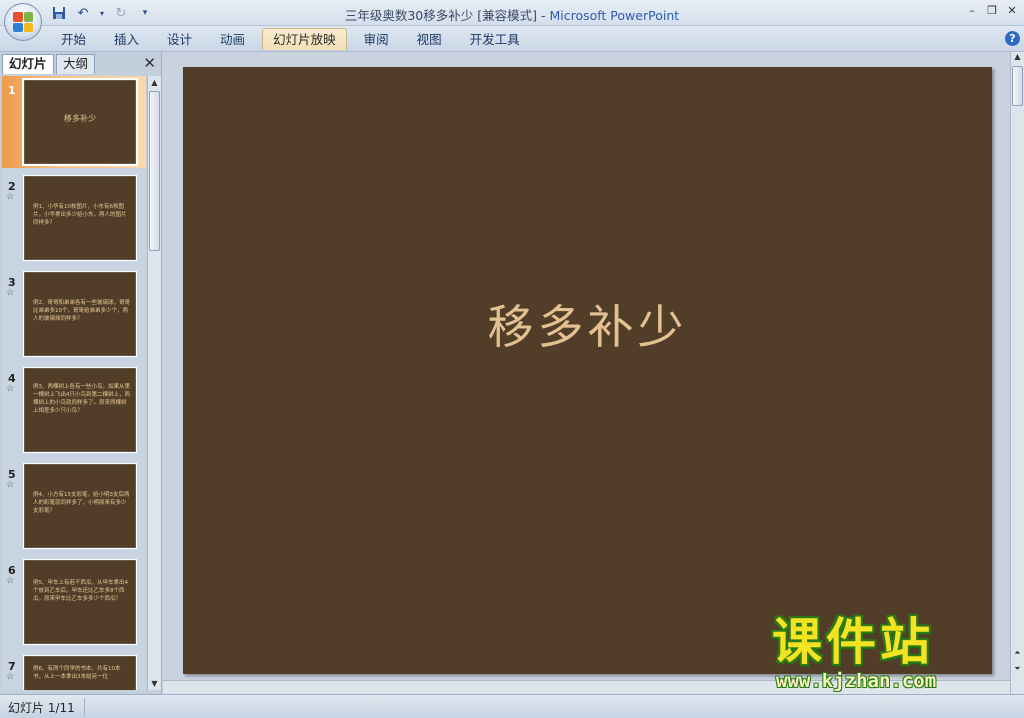  I want to click on thumb-preview: 例6、有两个同学的书本，共有10本书，从上一本拿出3本给另一位, so click(80, 672).